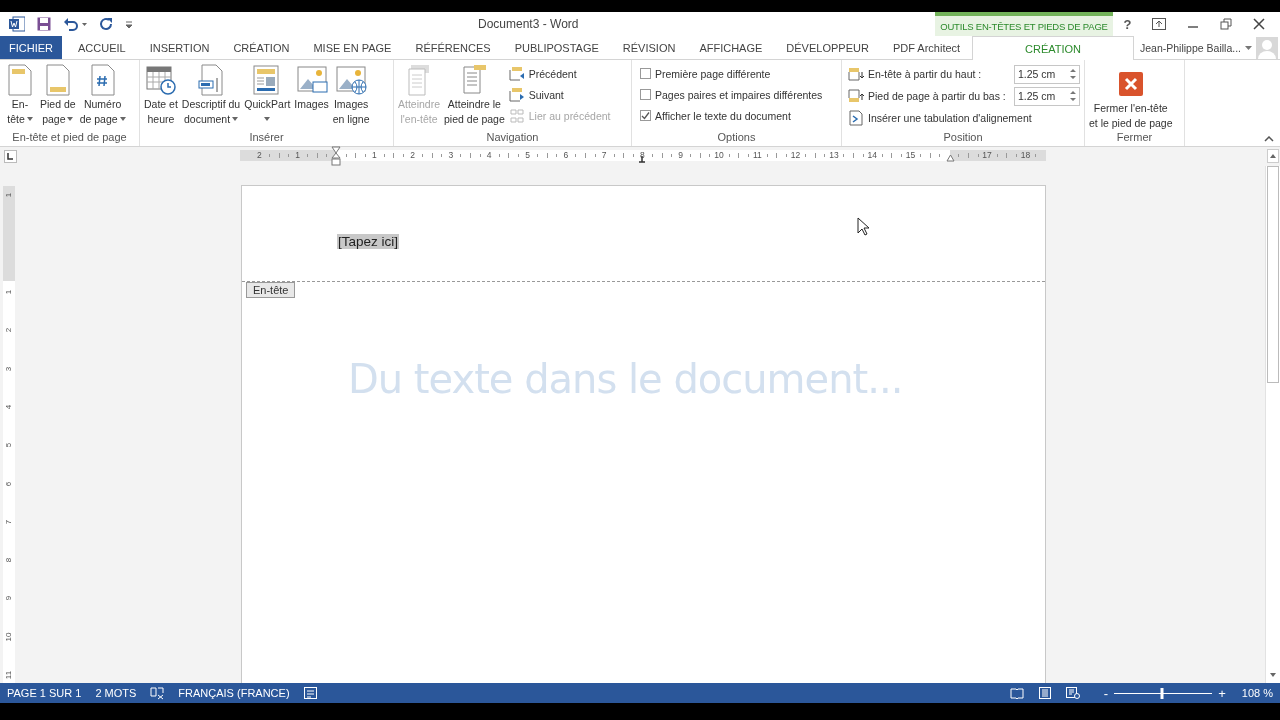 This screenshot has width=1280, height=720. I want to click on field-label: En-tête à partir du haut :, so click(925, 74).